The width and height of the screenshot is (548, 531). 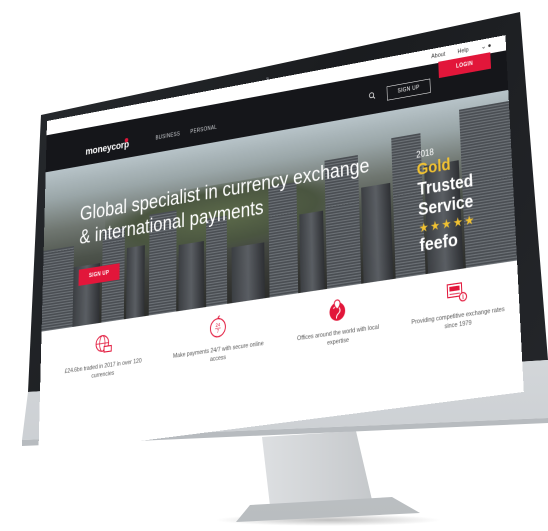 What do you see at coordinates (372, 95) in the screenshot?
I see `search-icon` at bounding box center [372, 95].